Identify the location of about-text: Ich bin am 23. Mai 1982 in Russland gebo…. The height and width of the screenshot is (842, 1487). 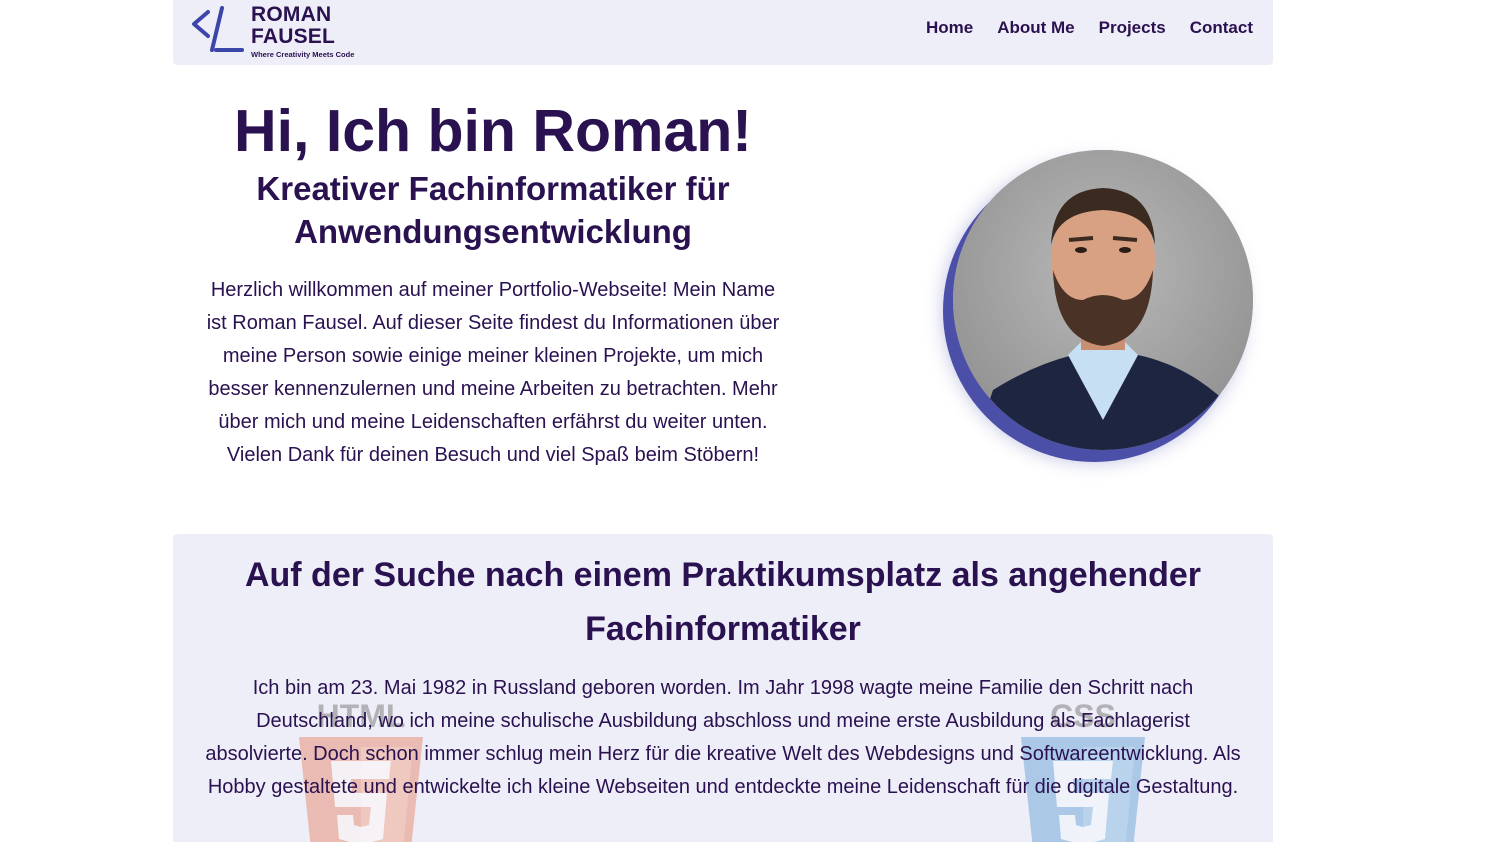
(723, 737).